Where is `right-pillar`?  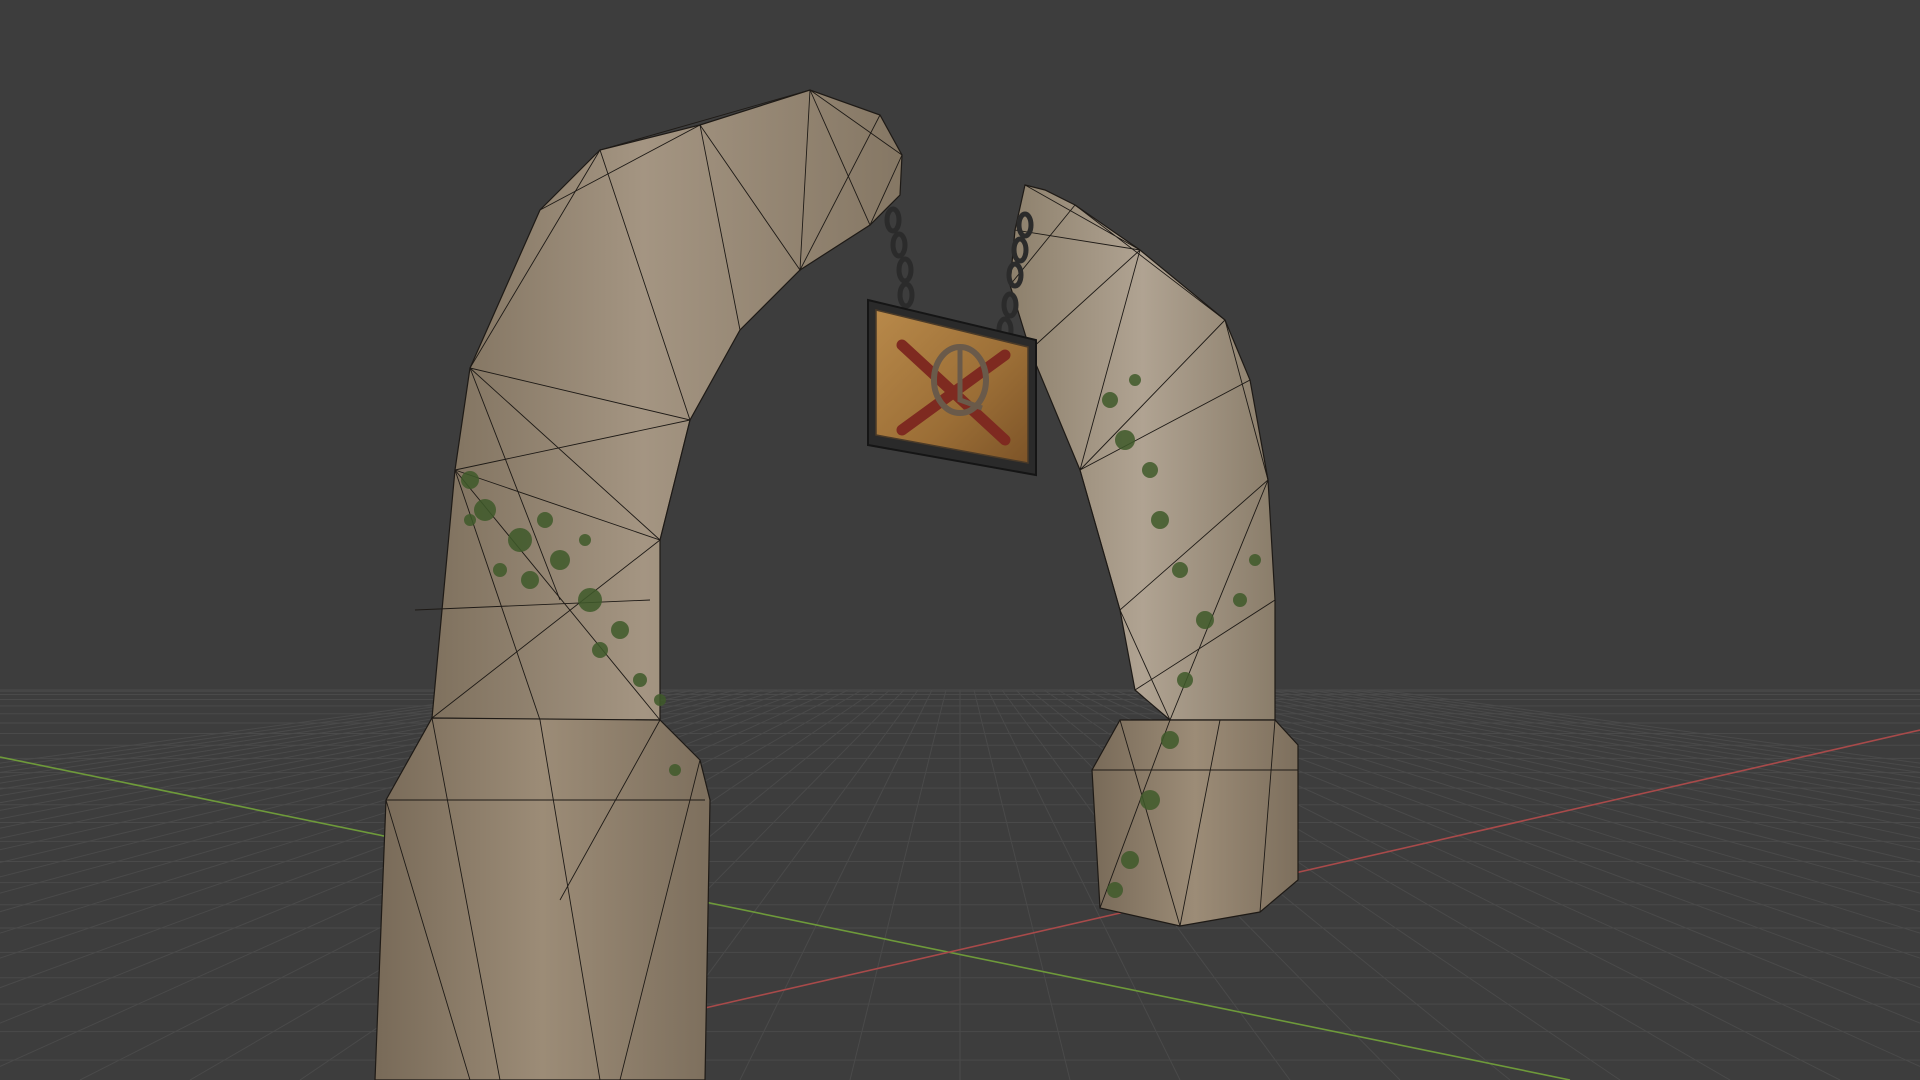 right-pillar is located at coordinates (1154, 555).